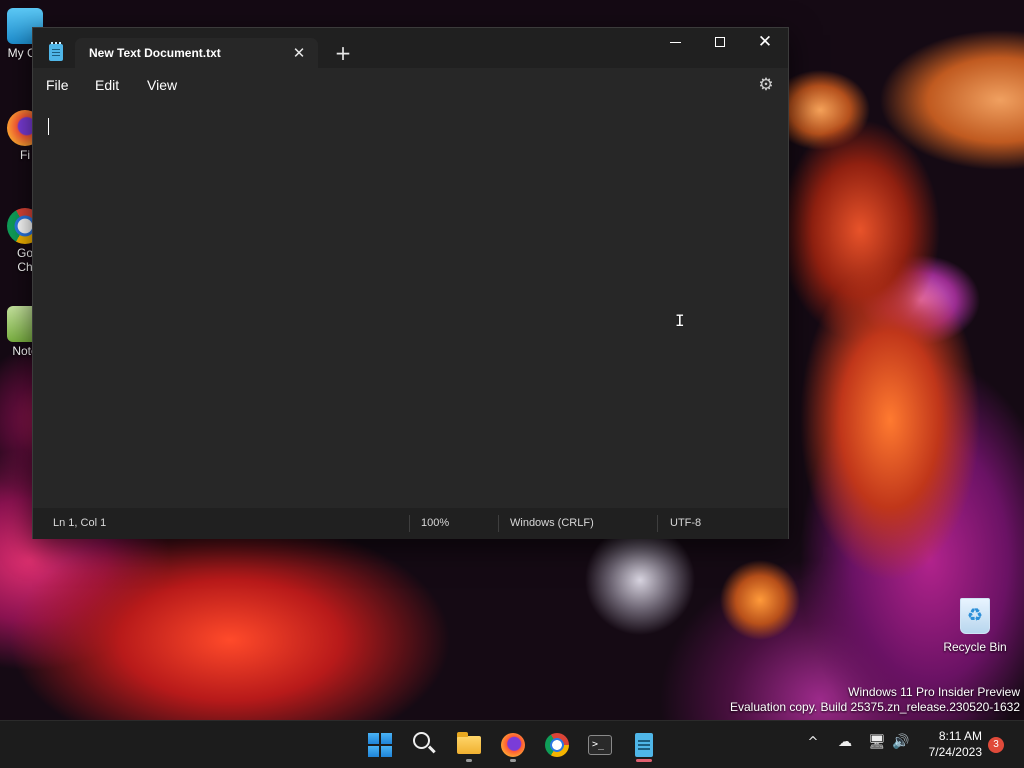  Describe the element at coordinates (955, 752) in the screenshot. I see `clock-date: 7/24/2023` at that location.